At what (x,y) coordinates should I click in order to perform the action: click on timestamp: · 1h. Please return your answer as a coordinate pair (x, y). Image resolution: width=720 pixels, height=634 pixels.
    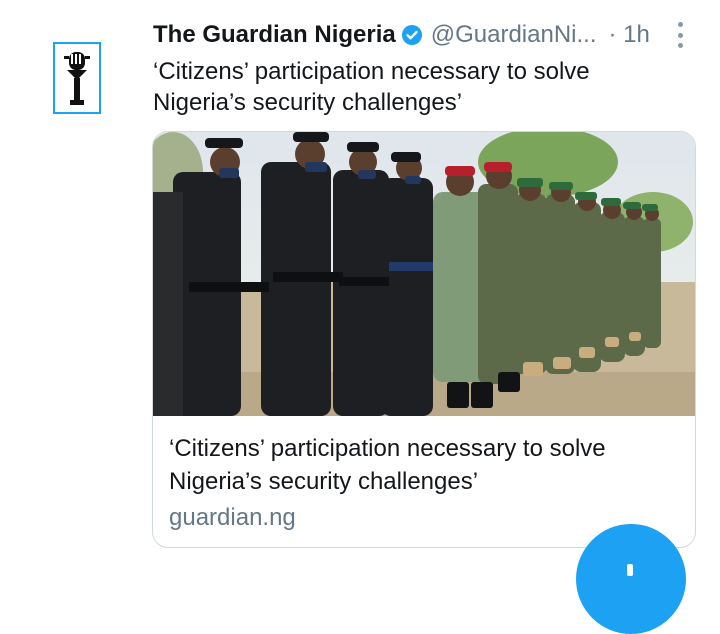
    Looking at the image, I should click on (628, 35).